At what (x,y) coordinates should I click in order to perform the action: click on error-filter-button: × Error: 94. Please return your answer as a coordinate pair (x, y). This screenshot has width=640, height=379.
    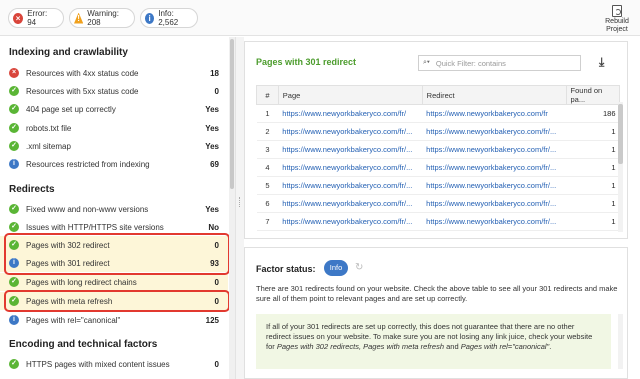
    Looking at the image, I should click on (36, 18).